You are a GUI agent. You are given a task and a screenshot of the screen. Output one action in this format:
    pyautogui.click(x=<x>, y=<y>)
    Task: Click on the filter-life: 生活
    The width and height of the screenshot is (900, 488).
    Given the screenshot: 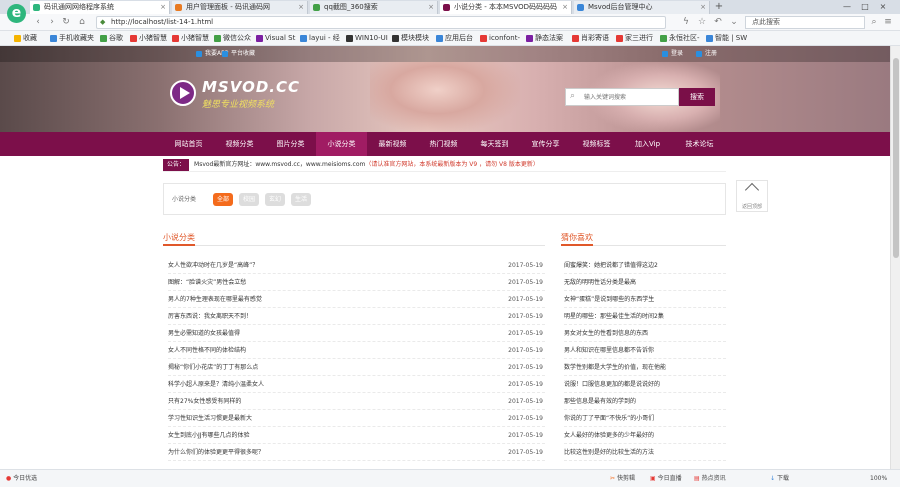 What is the action you would take?
    pyautogui.click(x=301, y=199)
    